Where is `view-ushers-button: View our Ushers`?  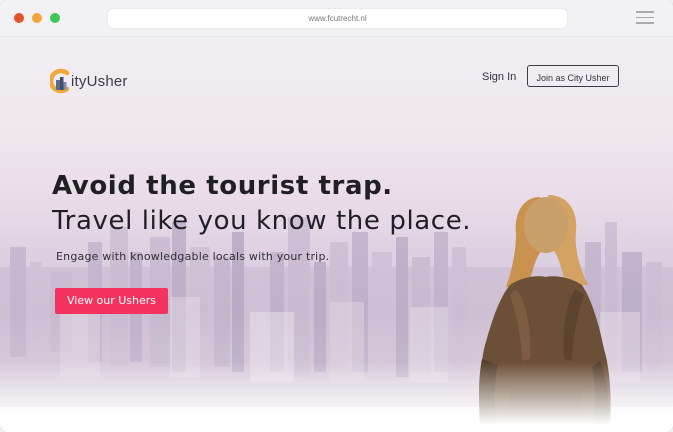 view-ushers-button: View our Ushers is located at coordinates (111, 301).